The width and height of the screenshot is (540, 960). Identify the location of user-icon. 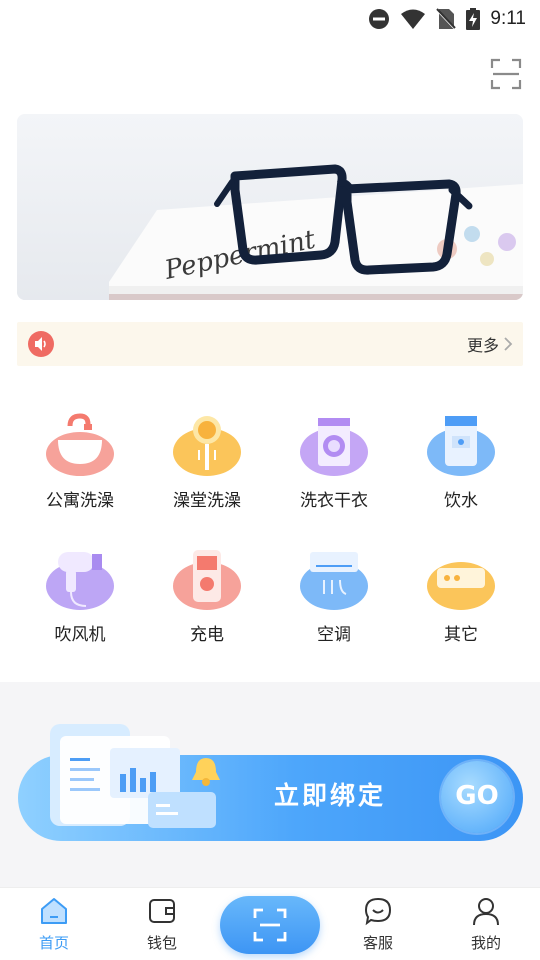
(486, 912).